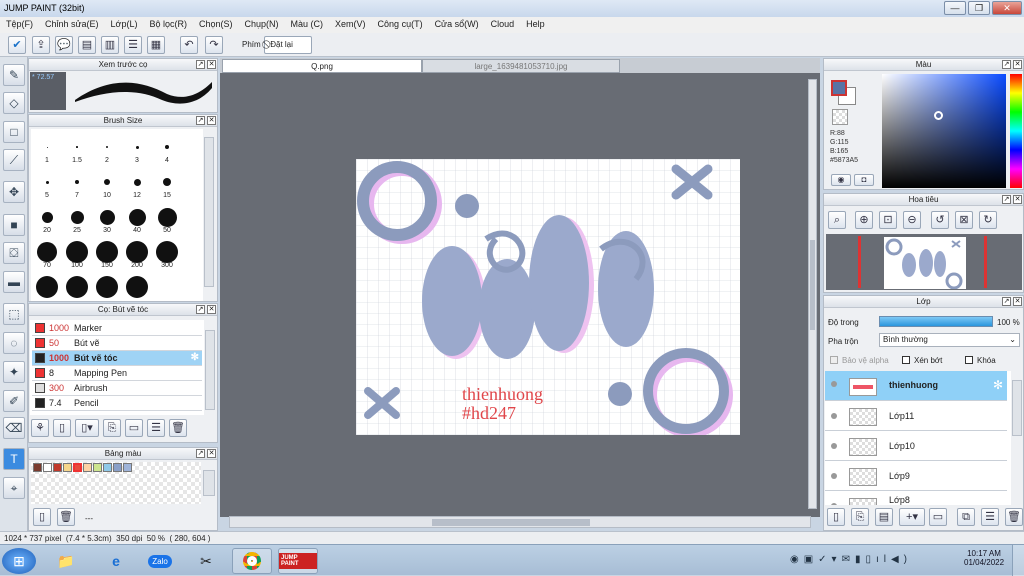 The width and height of the screenshot is (1024, 576). What do you see at coordinates (262, 25) in the screenshot?
I see `menu-capture: Chụp(N)` at bounding box center [262, 25].